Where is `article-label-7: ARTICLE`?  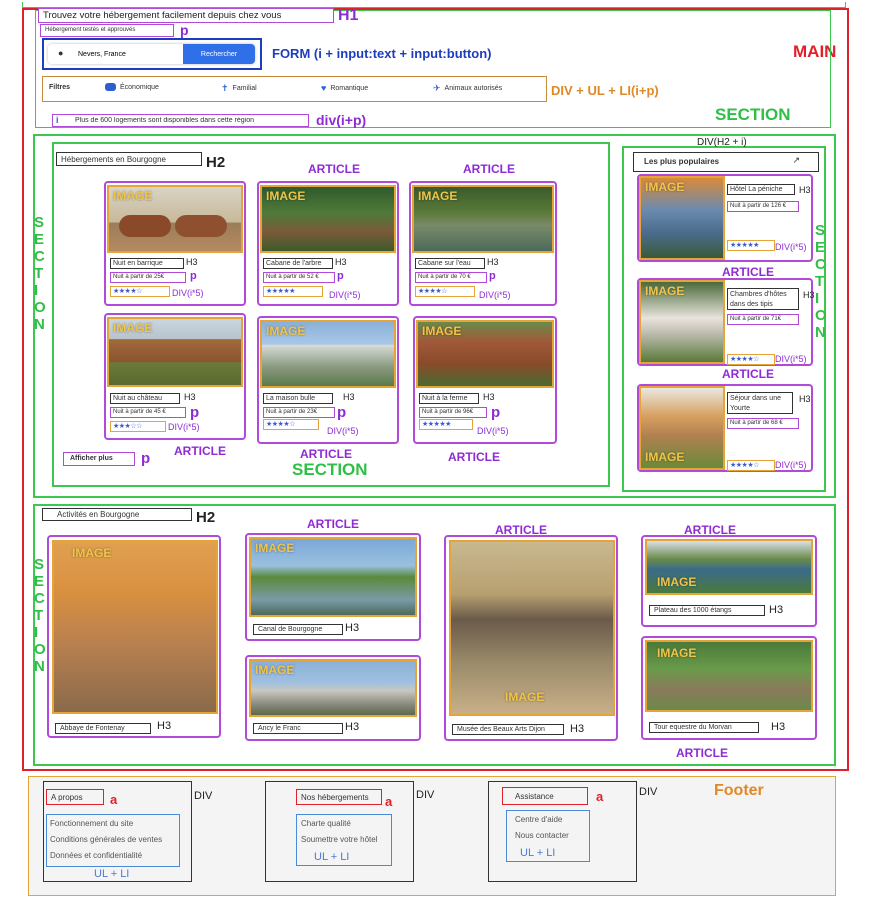
article-label-7: ARTICLE is located at coordinates (748, 374).